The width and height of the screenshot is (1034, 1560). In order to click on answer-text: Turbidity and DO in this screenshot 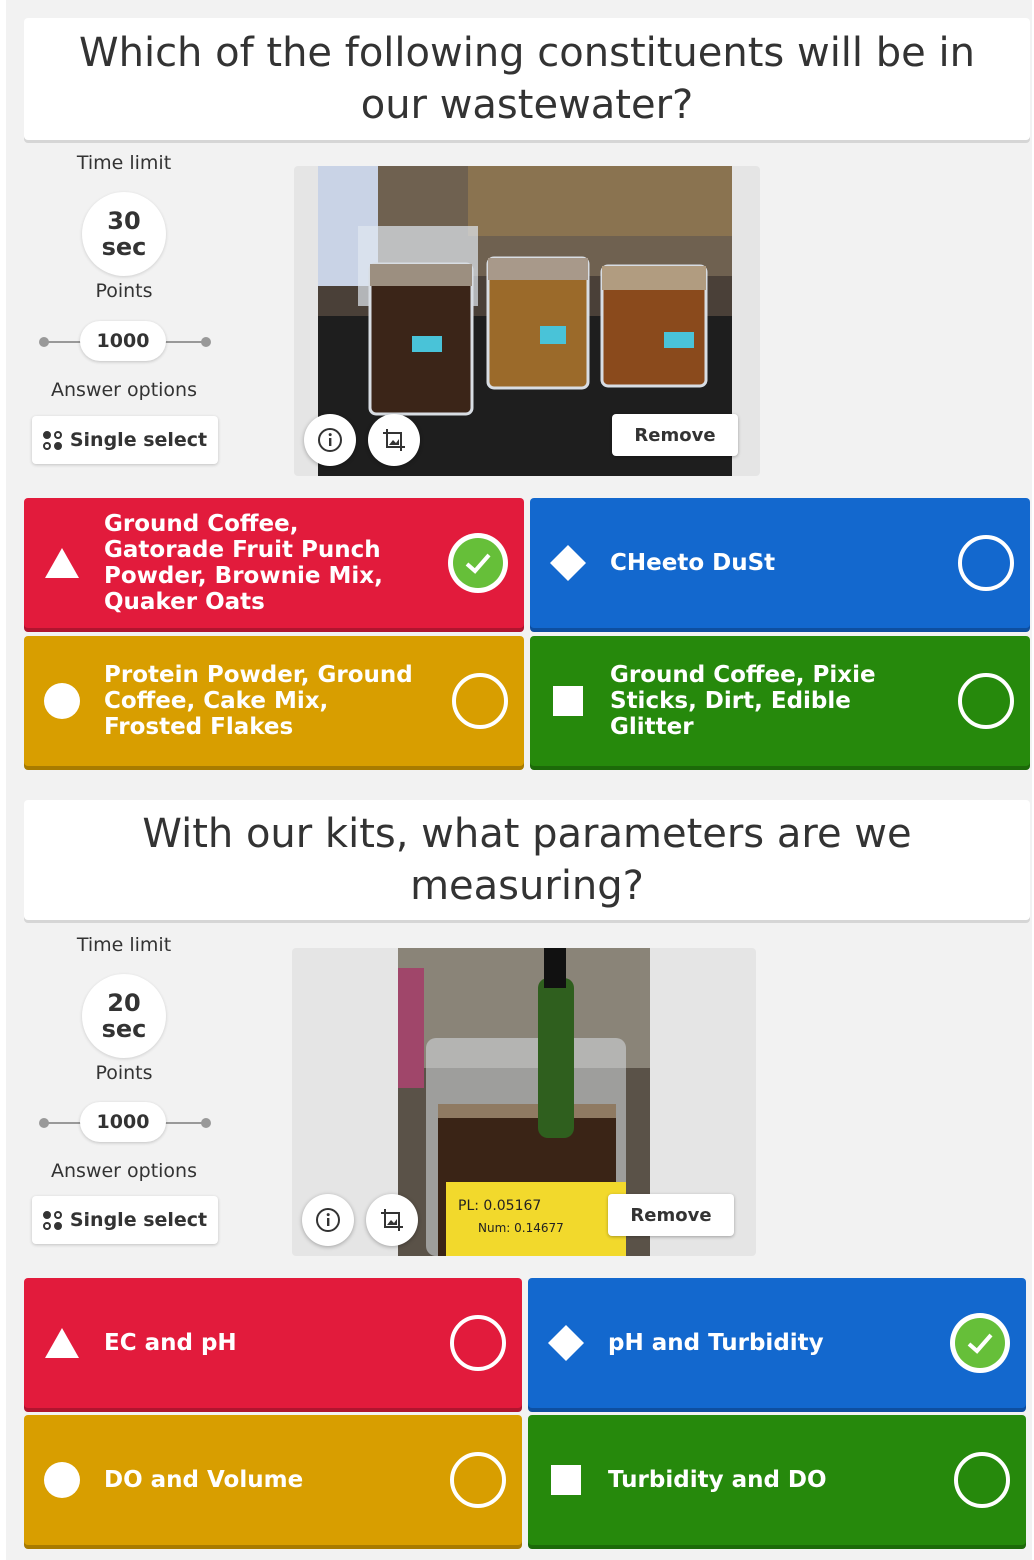, I will do `click(762, 1480)`.